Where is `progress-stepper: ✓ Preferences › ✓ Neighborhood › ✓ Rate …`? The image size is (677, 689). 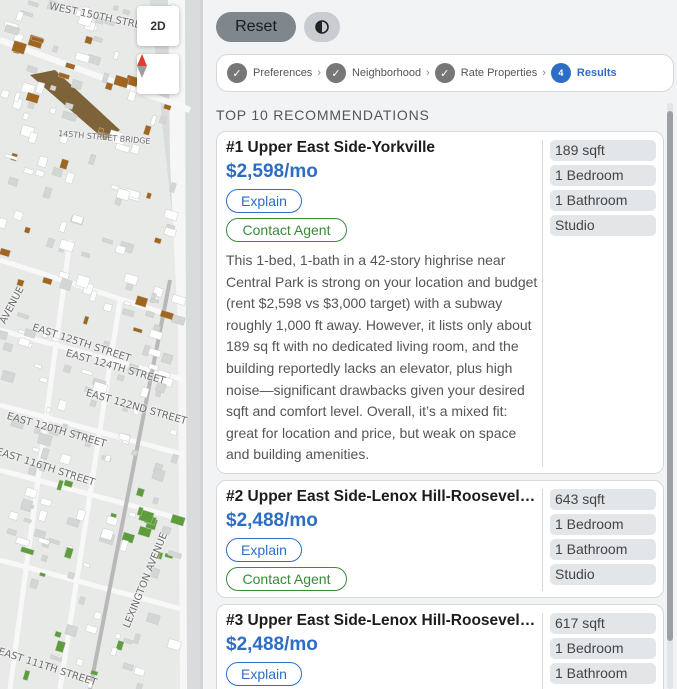
progress-stepper: ✓ Preferences › ✓ Neighborhood › ✓ Rate … is located at coordinates (445, 73).